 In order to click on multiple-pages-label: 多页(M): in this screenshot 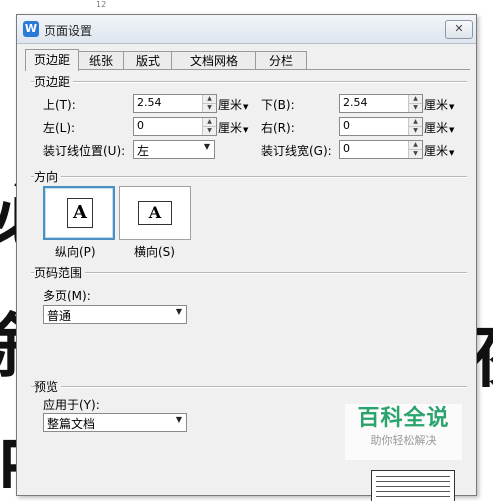, I will do `click(67, 296)`.